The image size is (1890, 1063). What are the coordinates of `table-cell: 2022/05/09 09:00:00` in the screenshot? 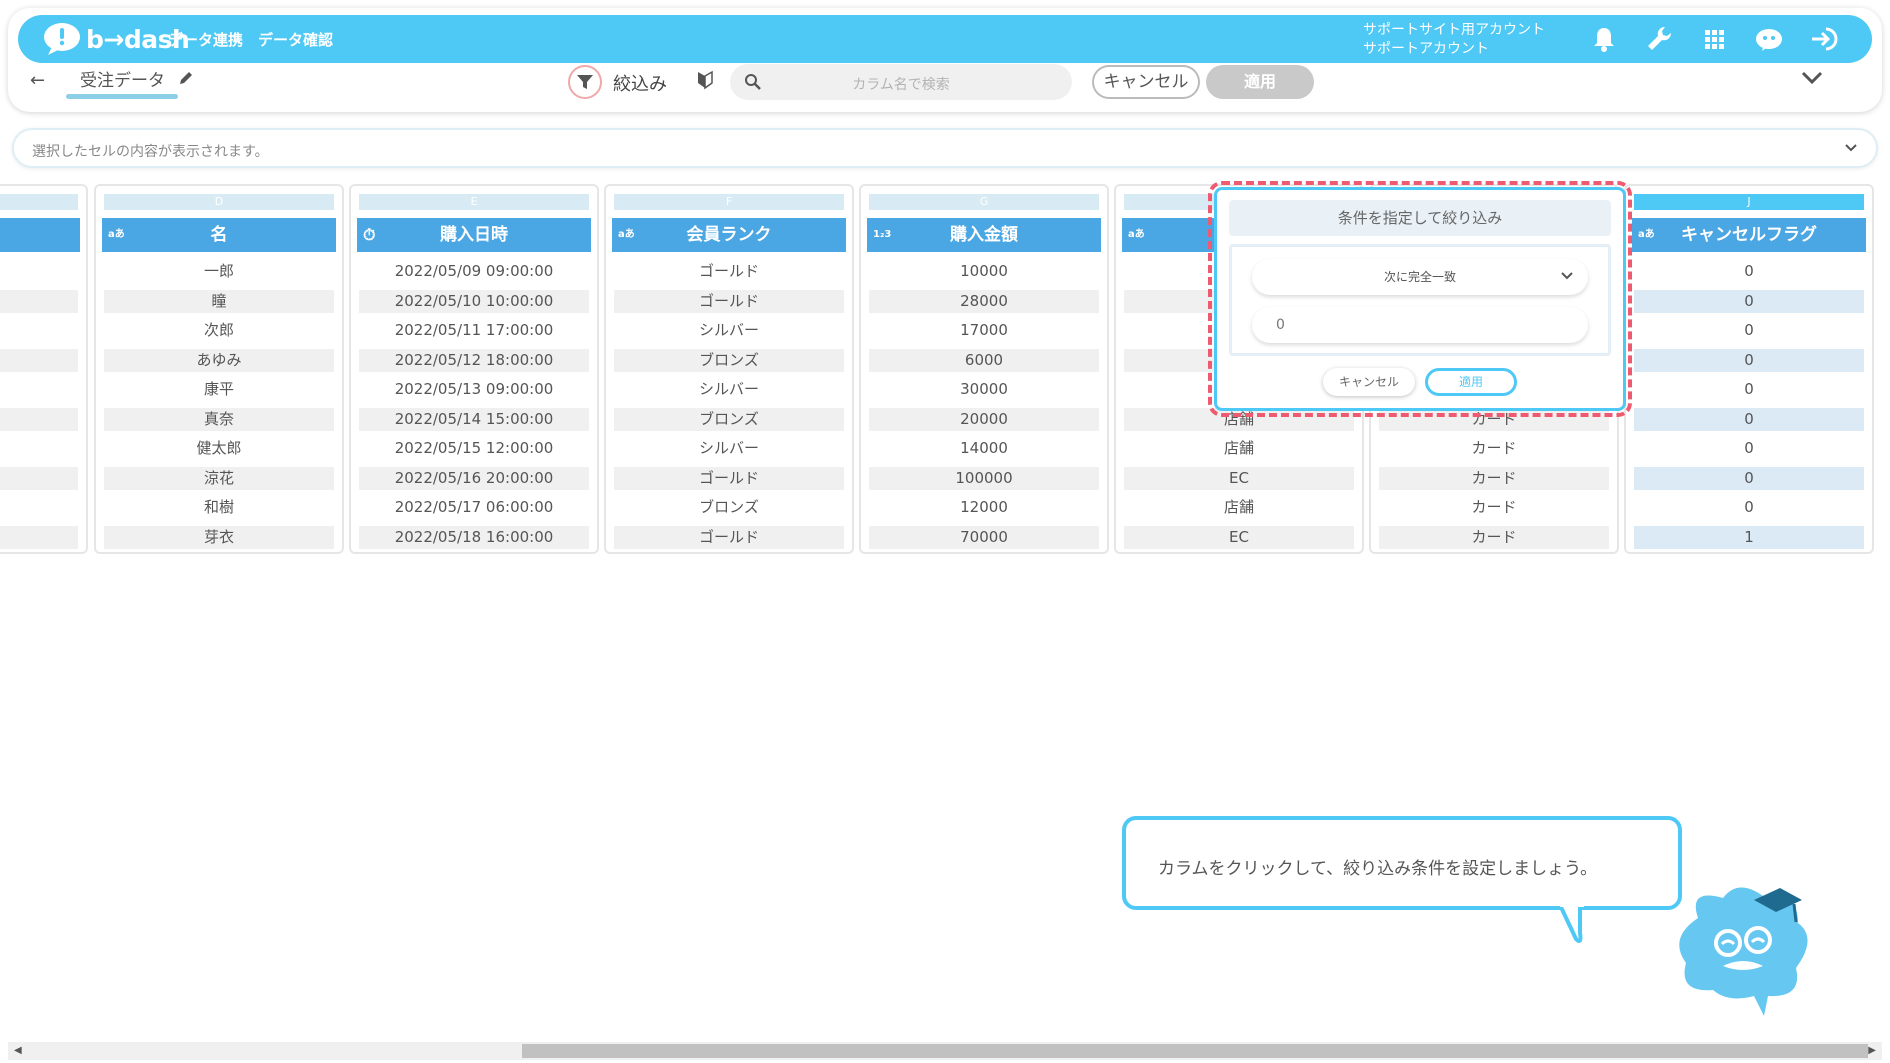 It's located at (474, 271).